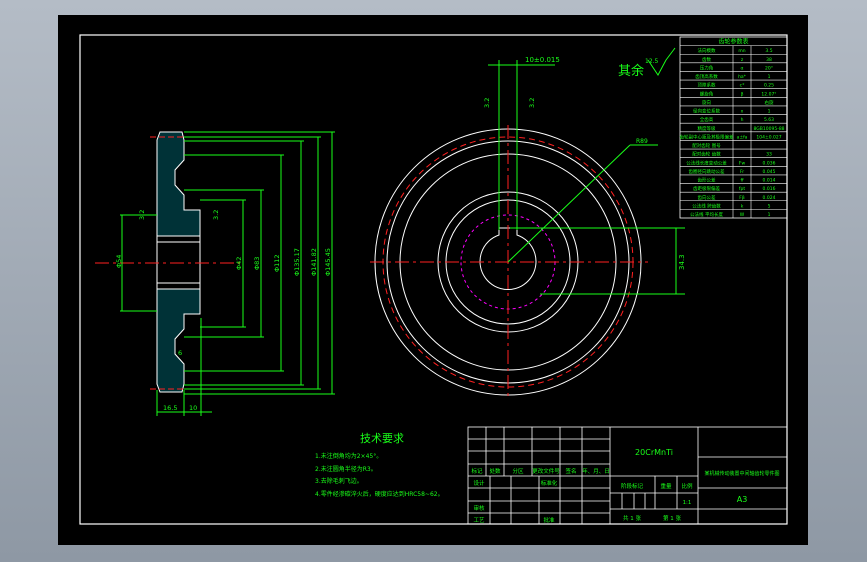 The image size is (867, 562). What do you see at coordinates (741, 51) in the screenshot?
I see `table-param-symbol: mn` at bounding box center [741, 51].